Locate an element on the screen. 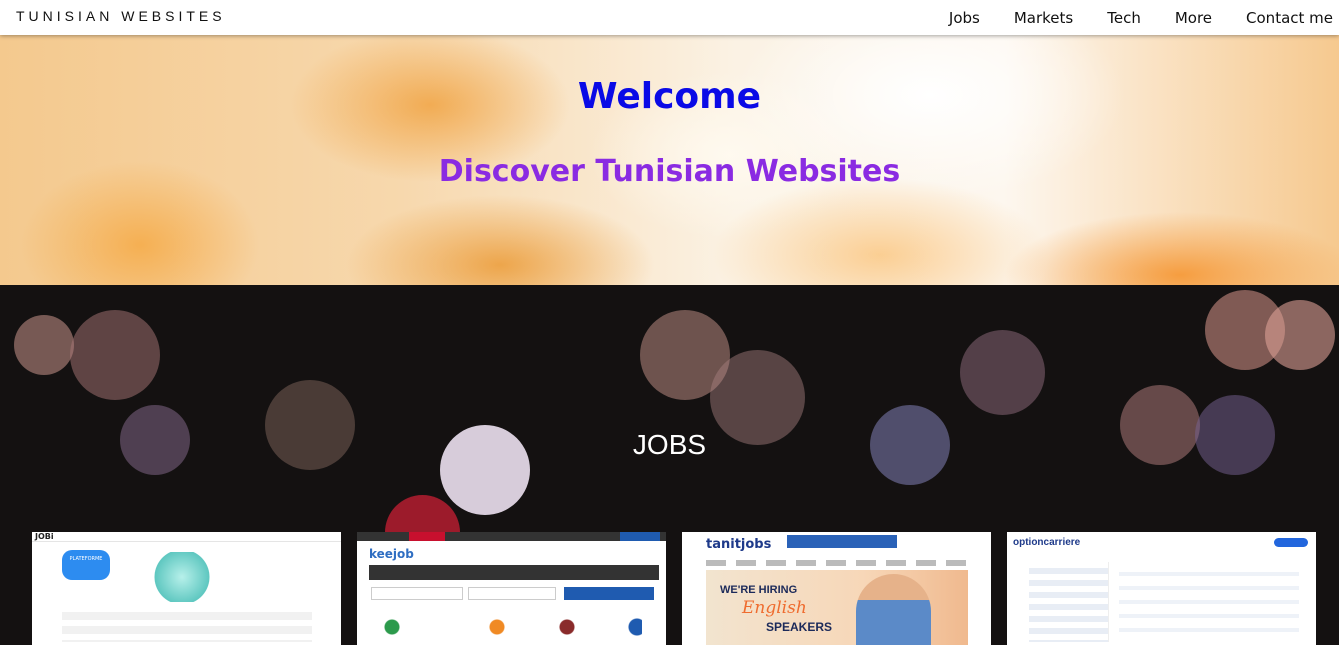  site-logo: tanitjobs is located at coordinates (739, 544).